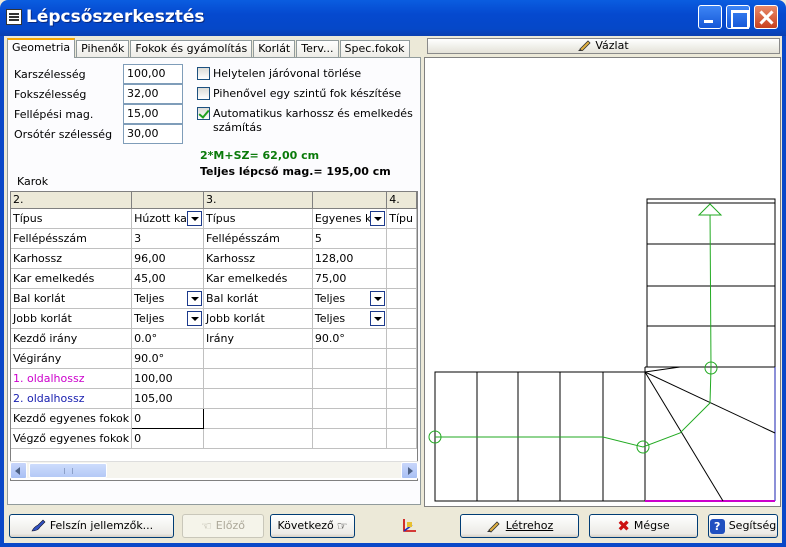 This screenshot has height=547, width=786. What do you see at coordinates (214, 470) in the screenshot?
I see `horizontal-scrollbar` at bounding box center [214, 470].